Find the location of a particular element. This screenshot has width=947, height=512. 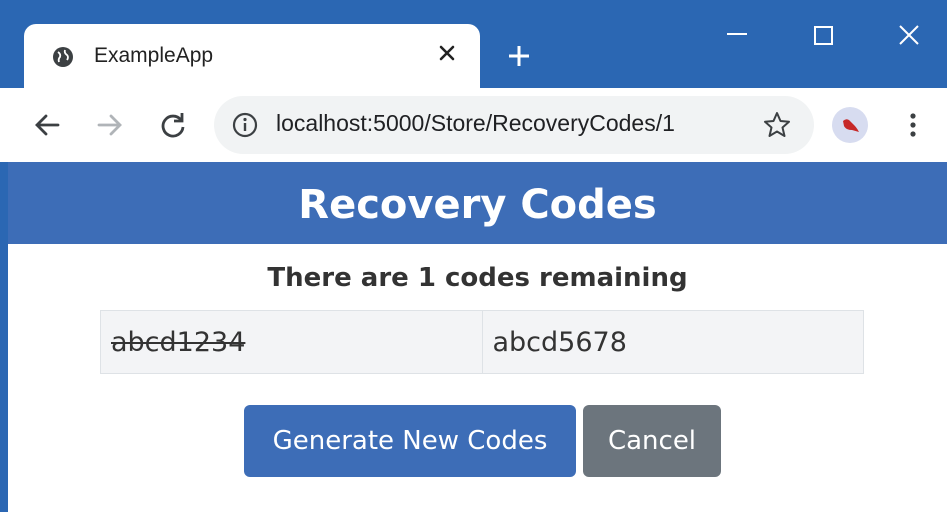

url-text: localhost:5000/Store/RecoveryCodes/1 is located at coordinates (475, 123).